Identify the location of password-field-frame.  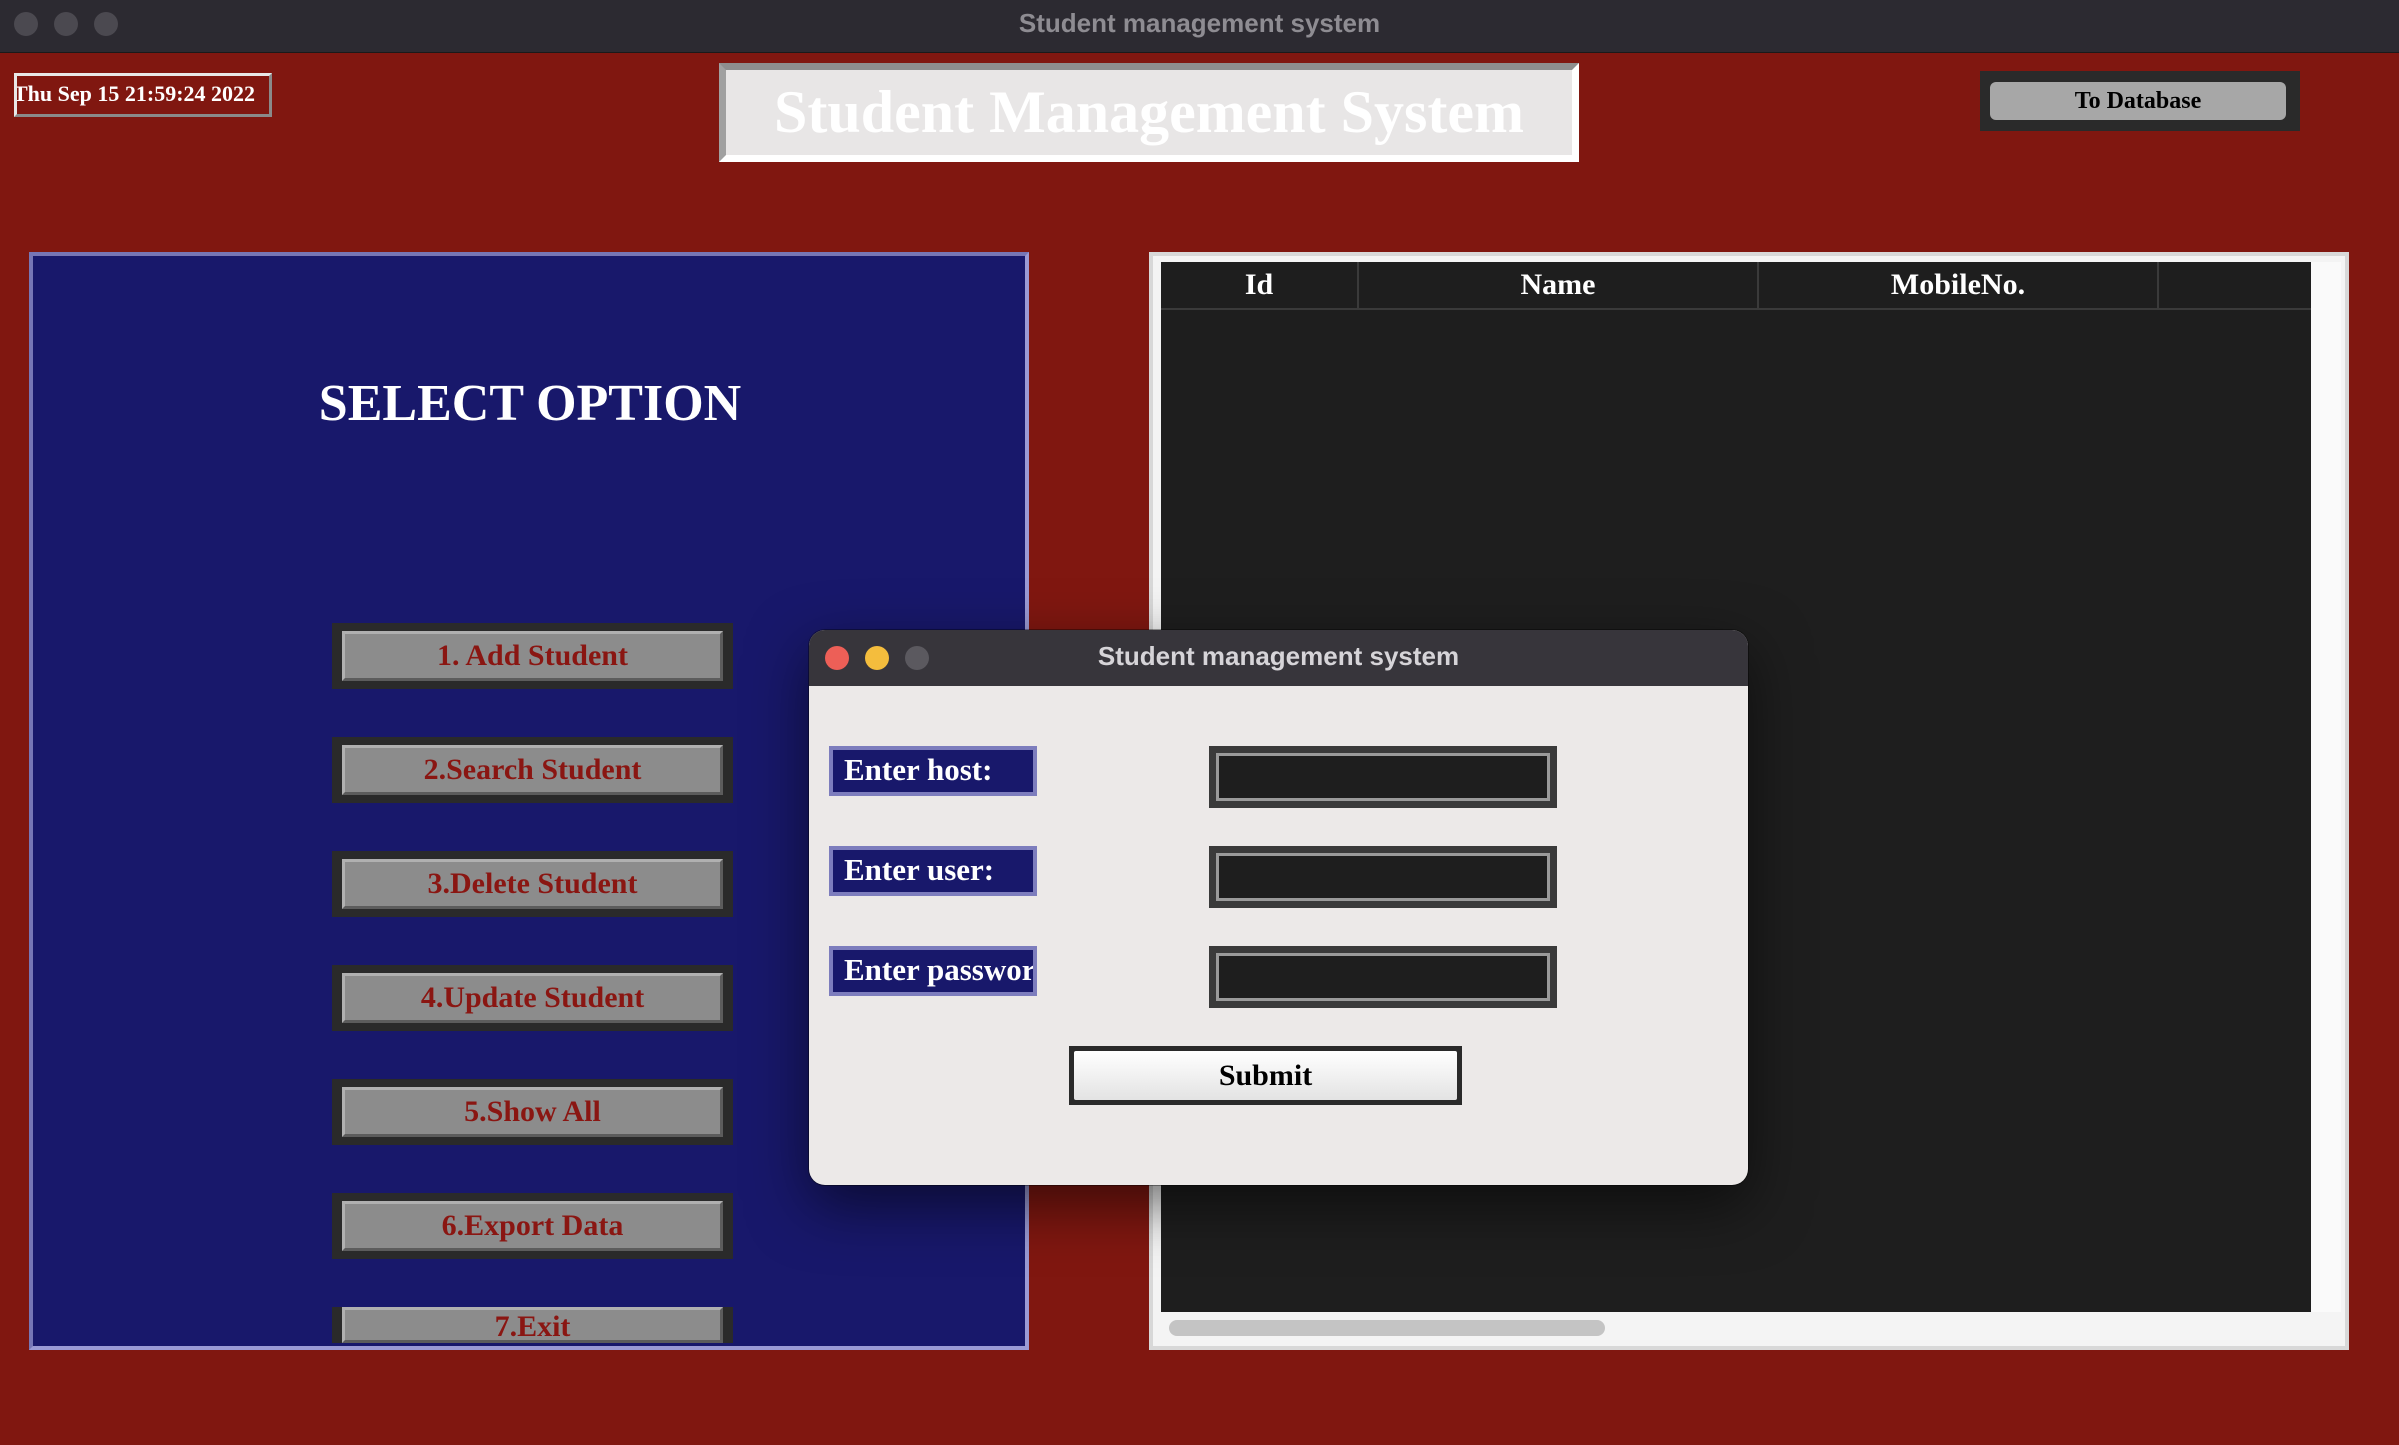
(1383, 977).